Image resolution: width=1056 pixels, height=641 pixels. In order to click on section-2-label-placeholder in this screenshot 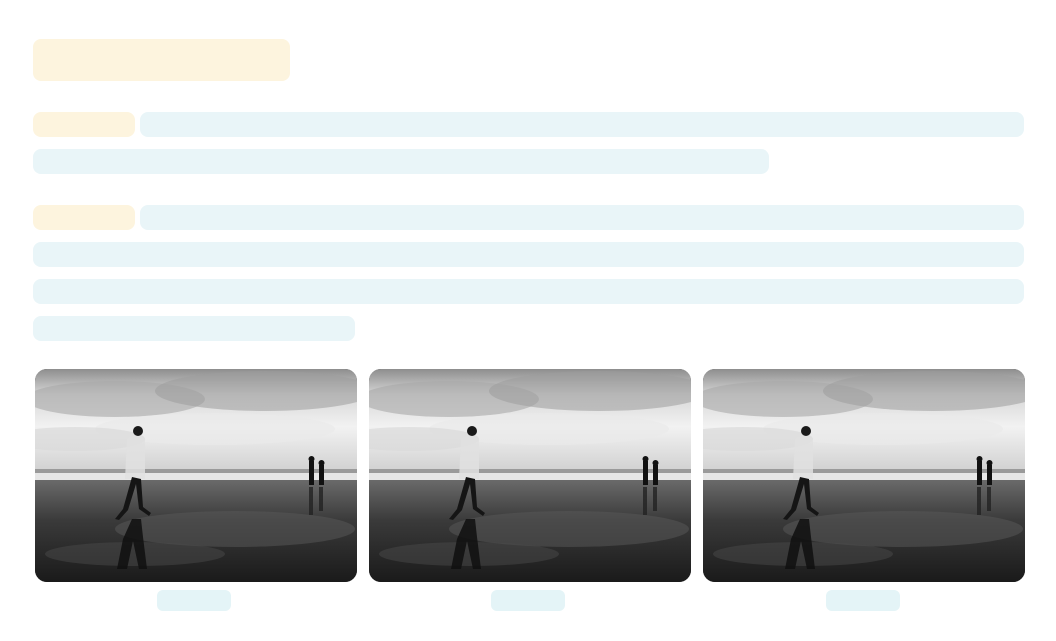, I will do `click(84, 217)`.